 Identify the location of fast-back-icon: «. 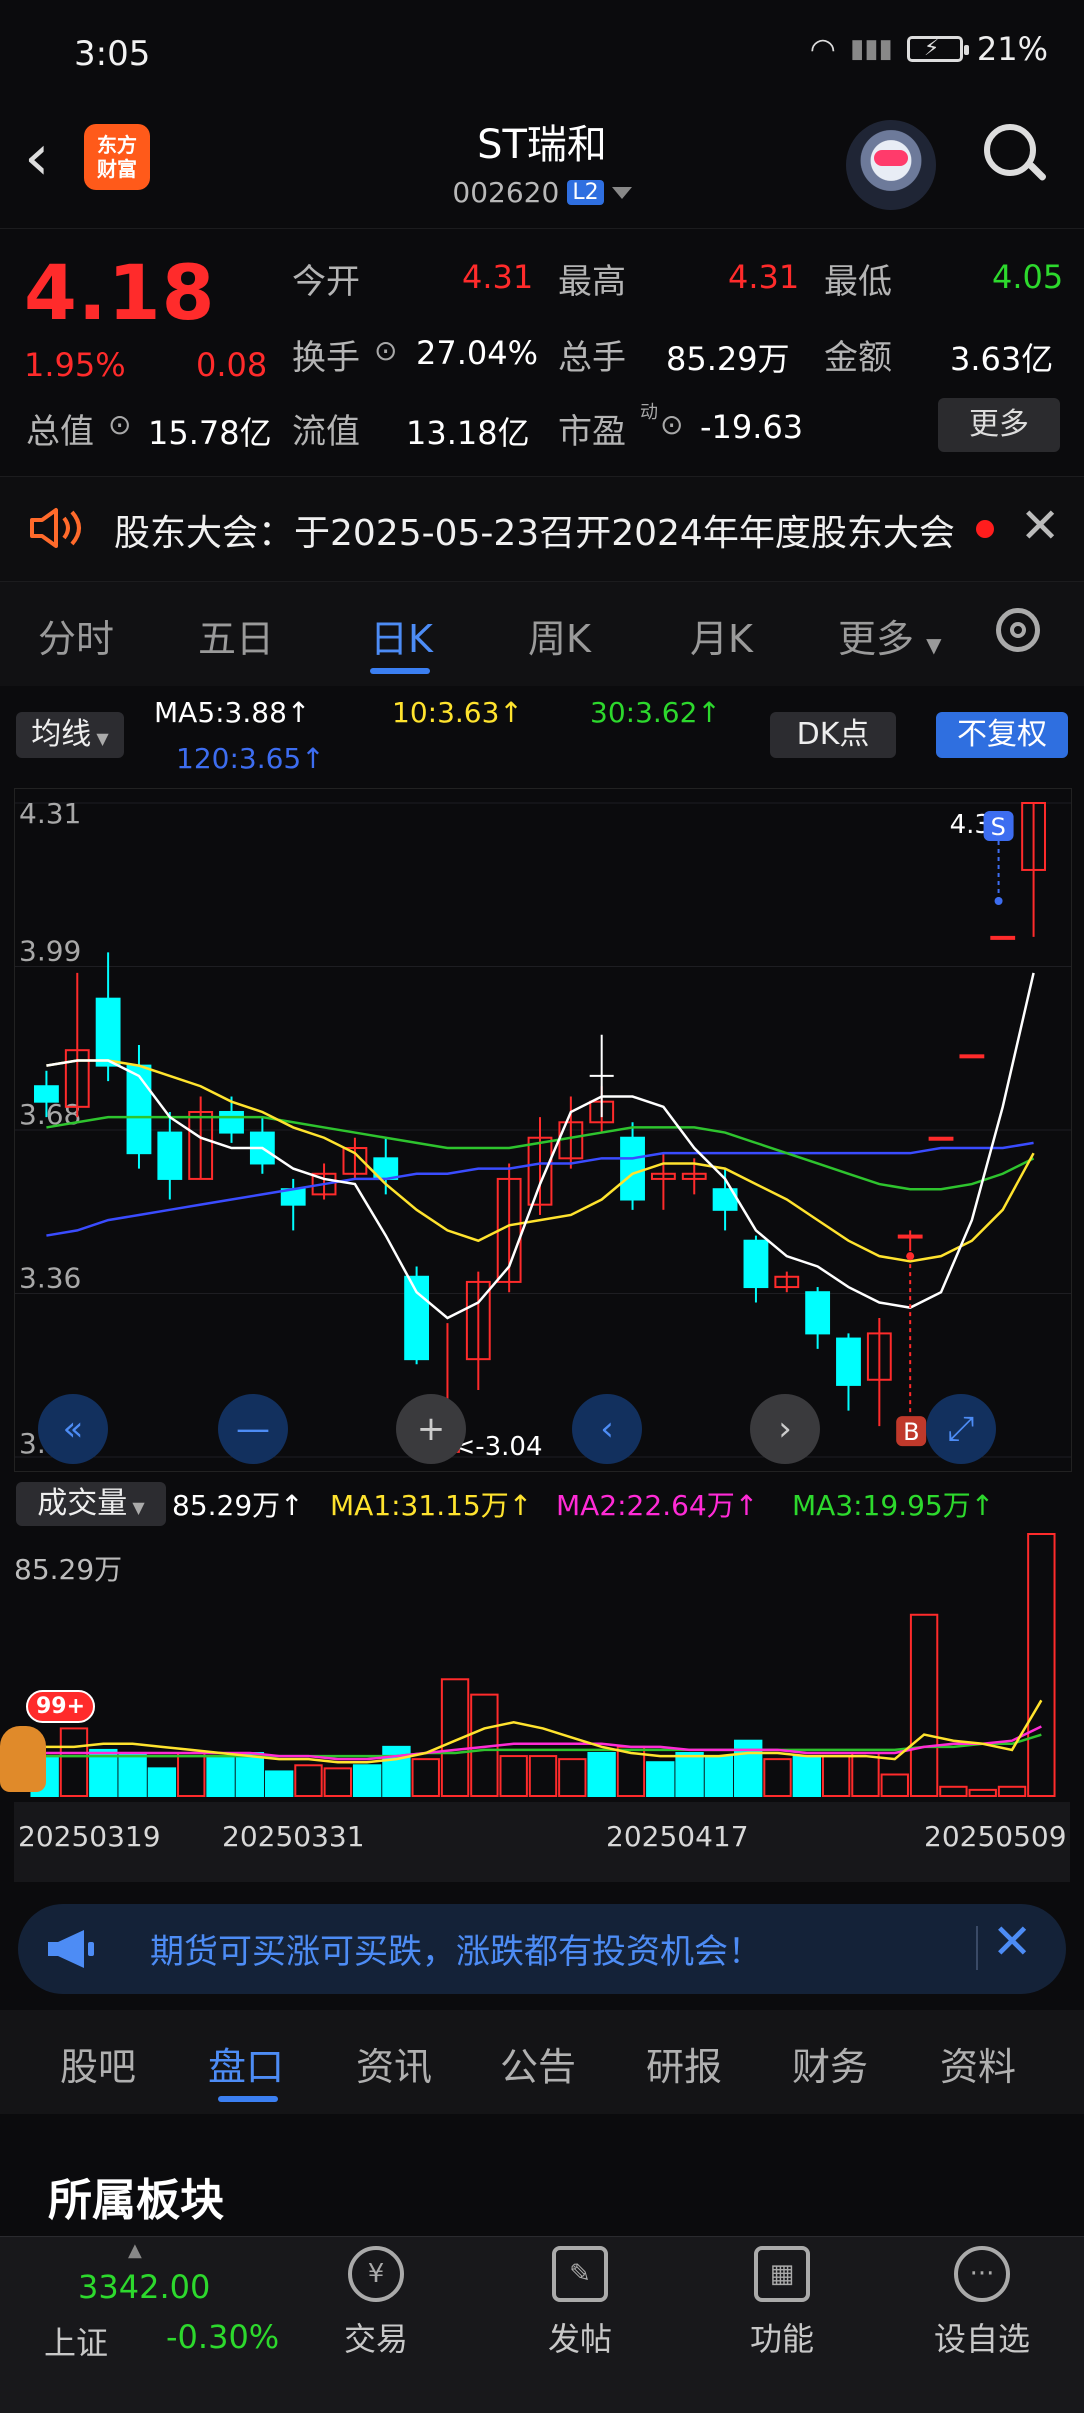
(73, 1429).